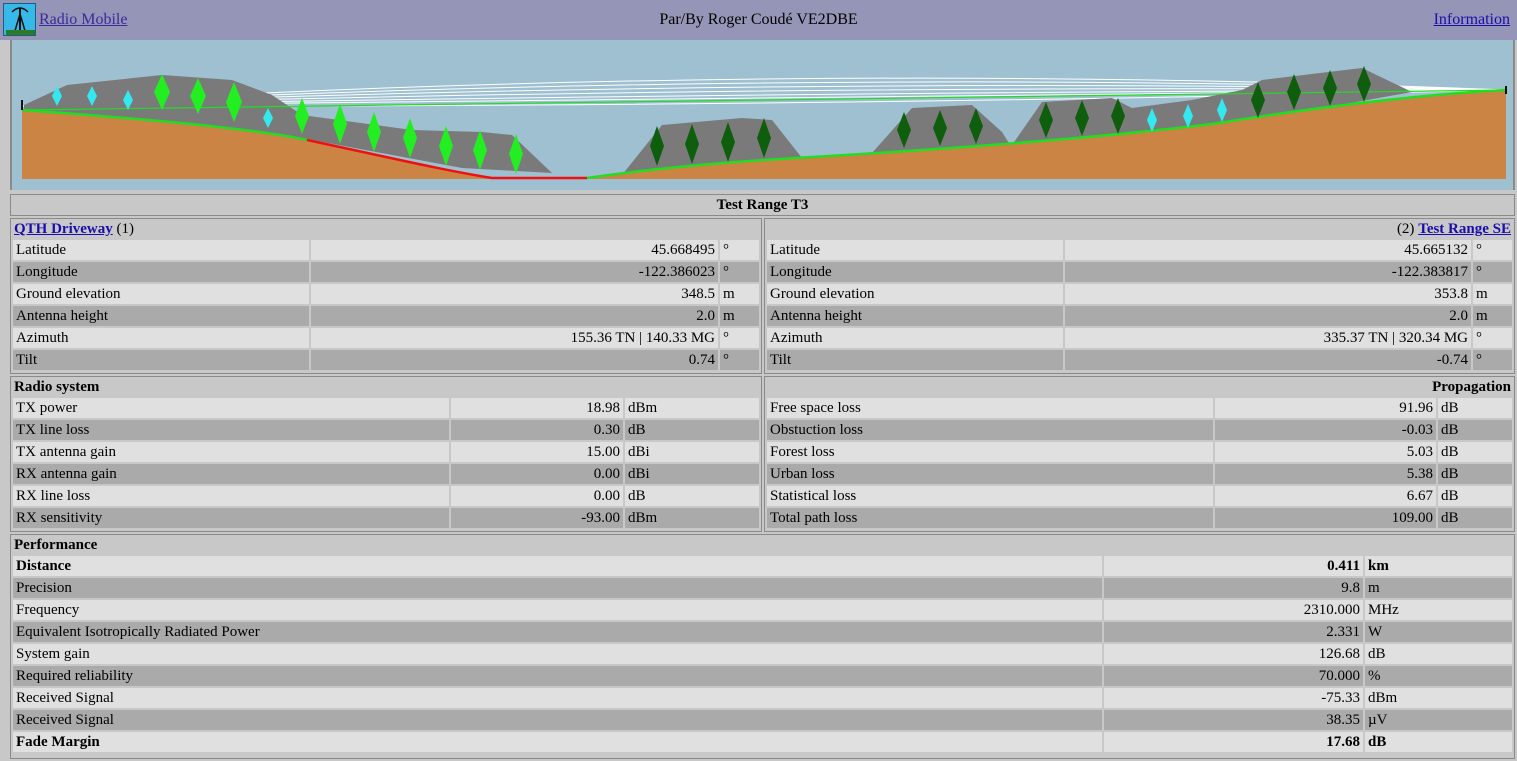 This screenshot has width=1517, height=761. Describe the element at coordinates (1438, 610) in the screenshot. I see `performance-unit: MHz` at that location.